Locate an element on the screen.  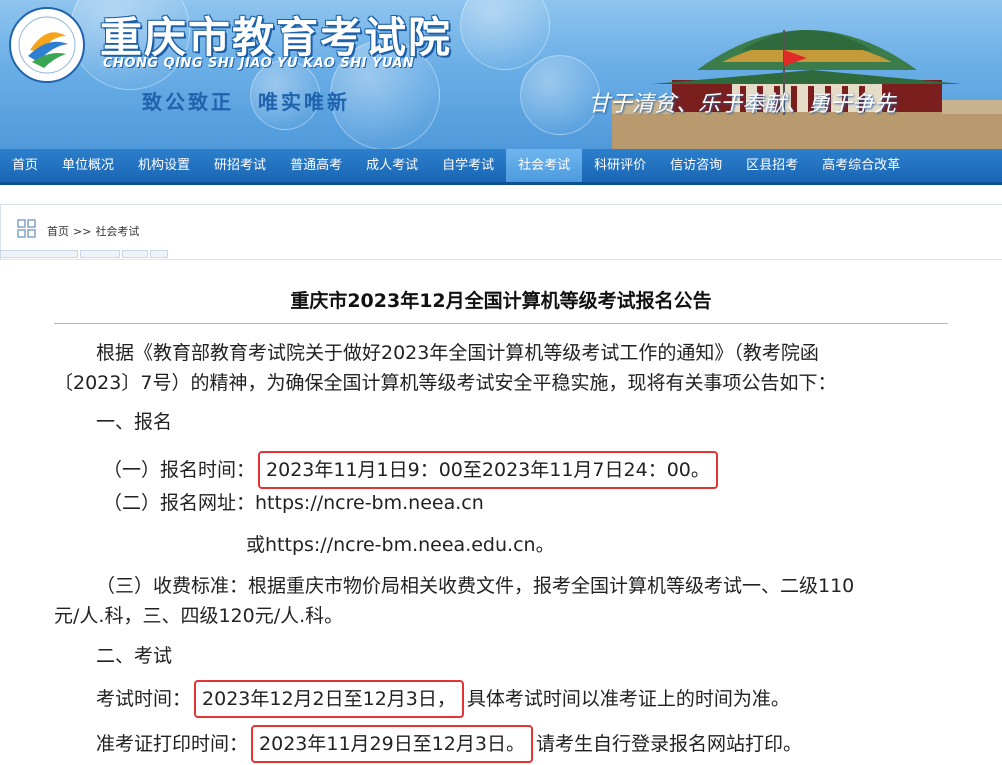
registration-time-row: （一）报名时间： 2023年11月1日9：00至2023年11月7日24：00。 is located at coordinates (412, 470).